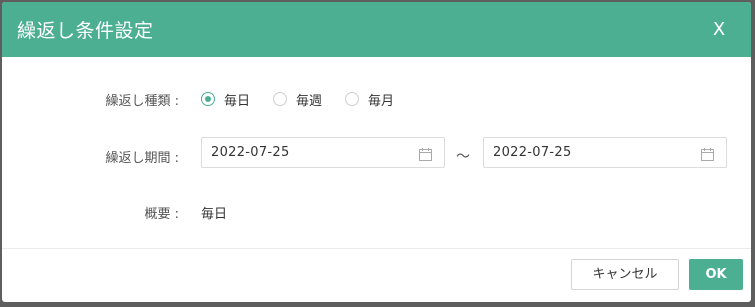 This screenshot has width=755, height=307. Describe the element at coordinates (142, 158) in the screenshot. I see `period-label: 繰返し期間 :` at that location.